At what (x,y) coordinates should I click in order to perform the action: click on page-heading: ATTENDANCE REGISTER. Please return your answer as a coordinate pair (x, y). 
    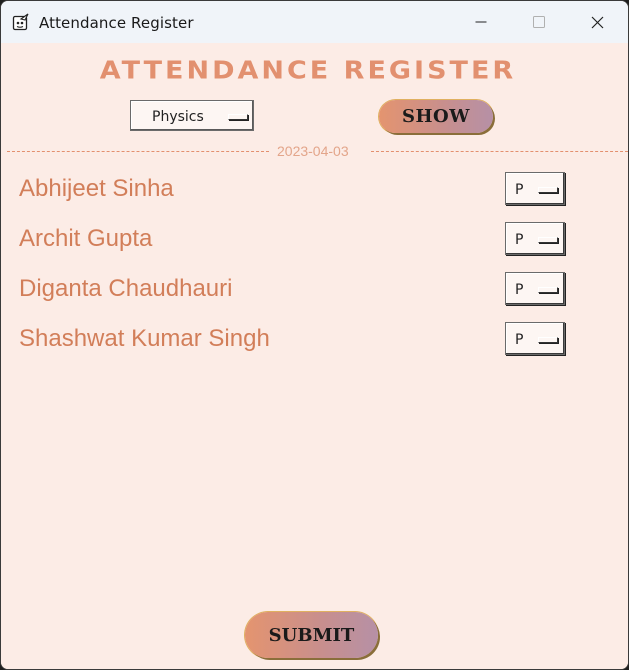
    Looking at the image, I should click on (308, 70).